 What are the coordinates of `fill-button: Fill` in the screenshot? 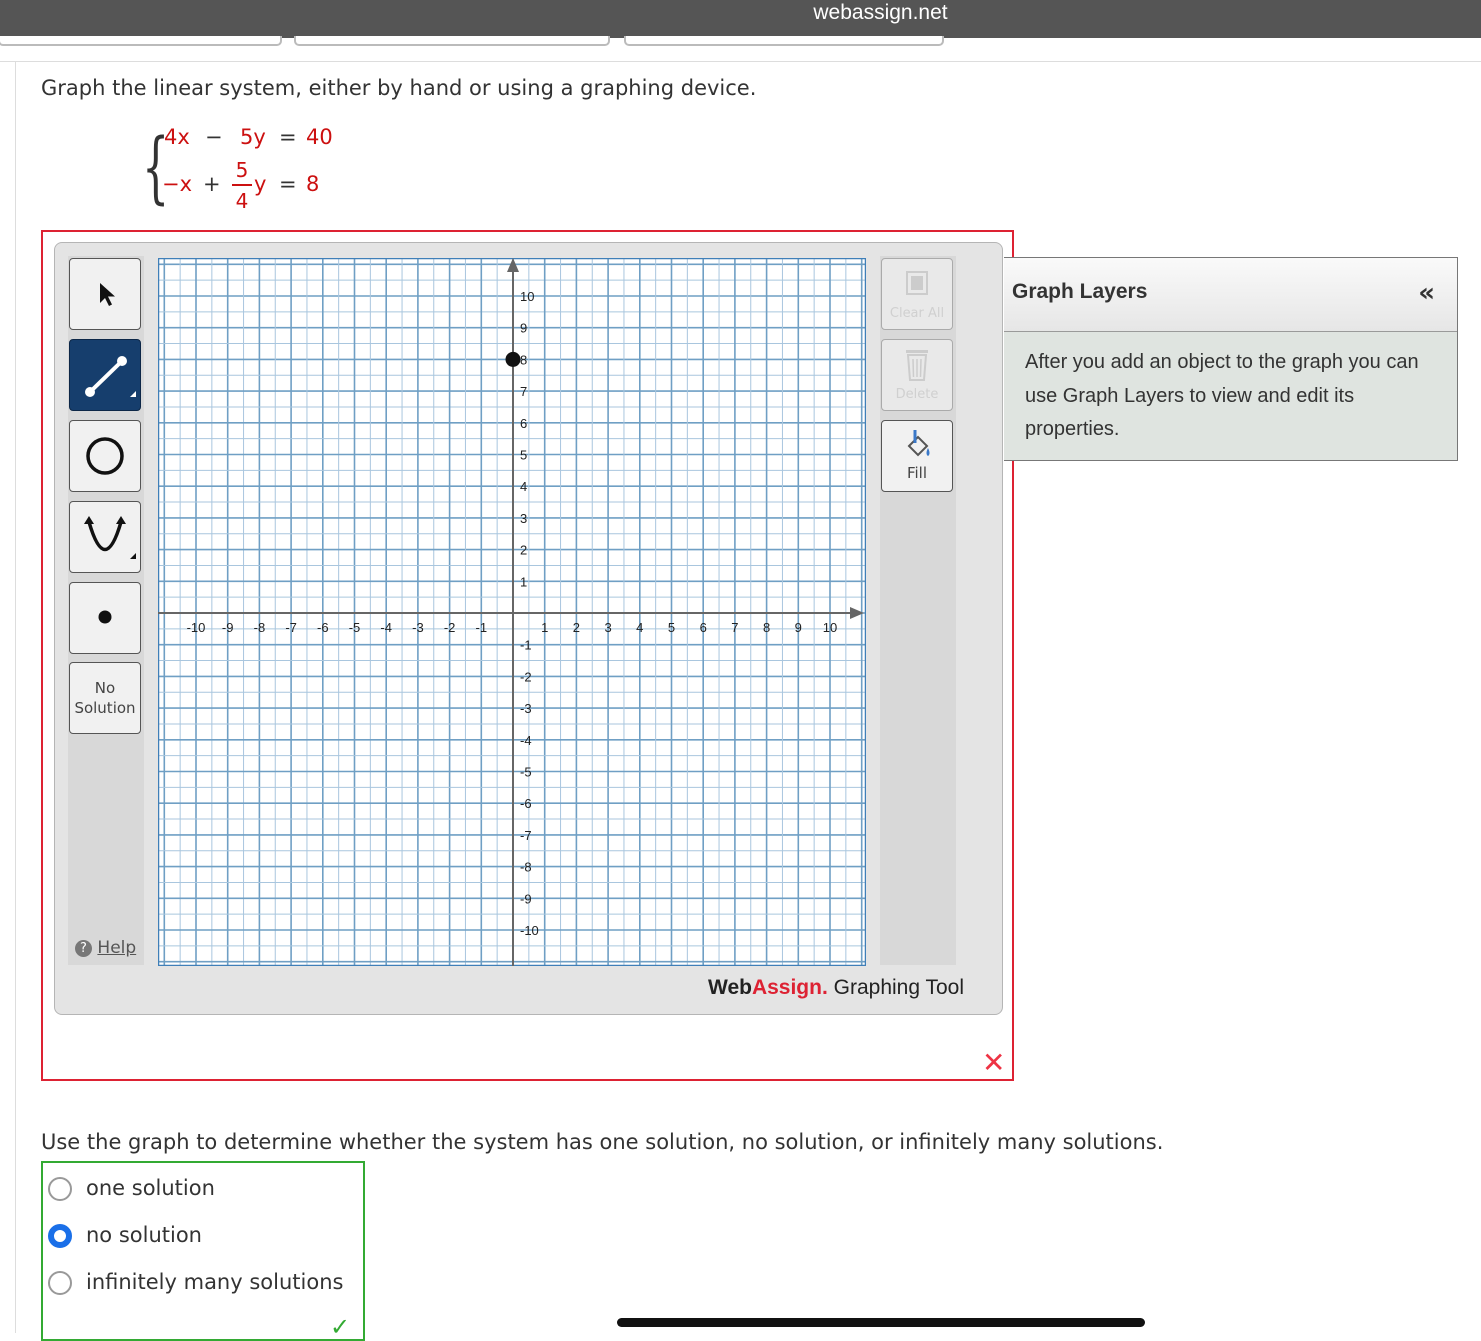 It's located at (917, 456).